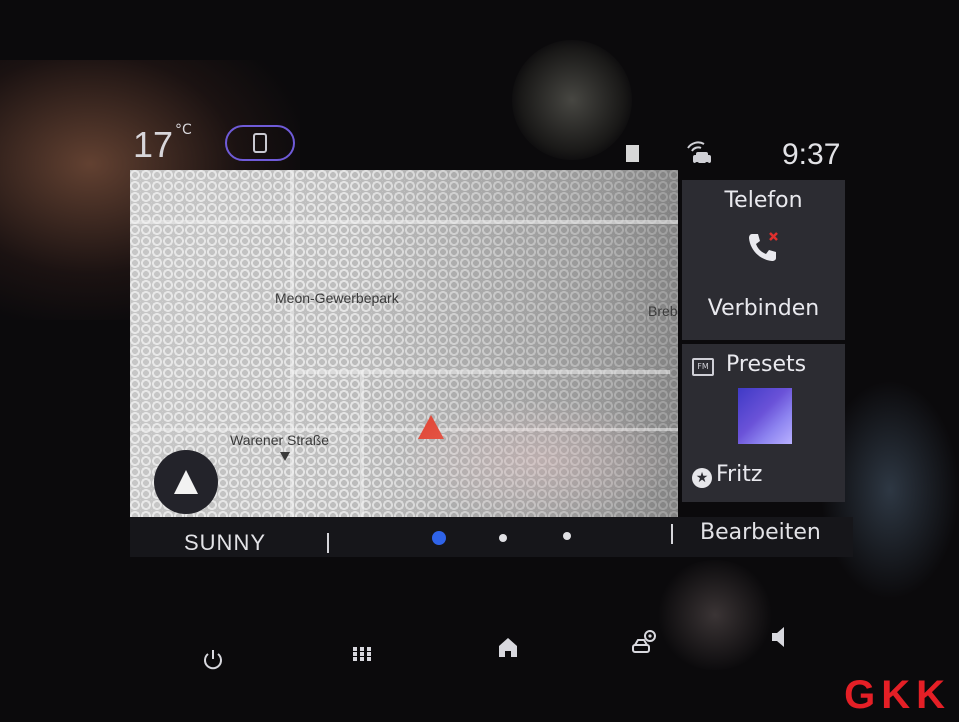  I want to click on phone-disconnected-icon, so click(763, 246).